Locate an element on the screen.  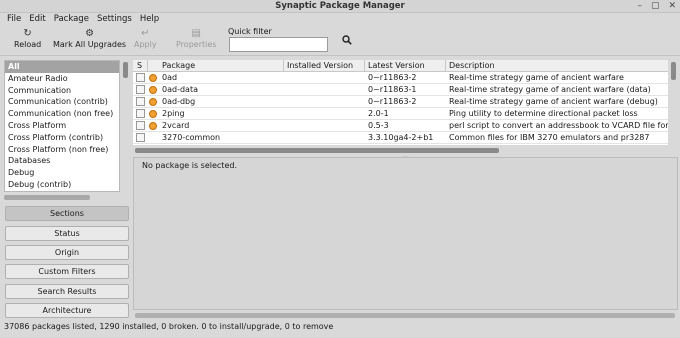
properties-label: Properties is located at coordinates (196, 44).